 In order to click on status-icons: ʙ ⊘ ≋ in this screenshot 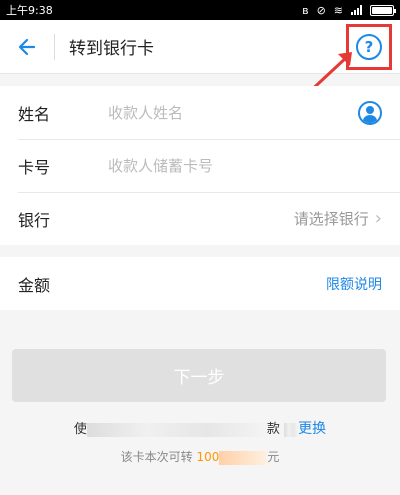, I will do `click(349, 10)`.